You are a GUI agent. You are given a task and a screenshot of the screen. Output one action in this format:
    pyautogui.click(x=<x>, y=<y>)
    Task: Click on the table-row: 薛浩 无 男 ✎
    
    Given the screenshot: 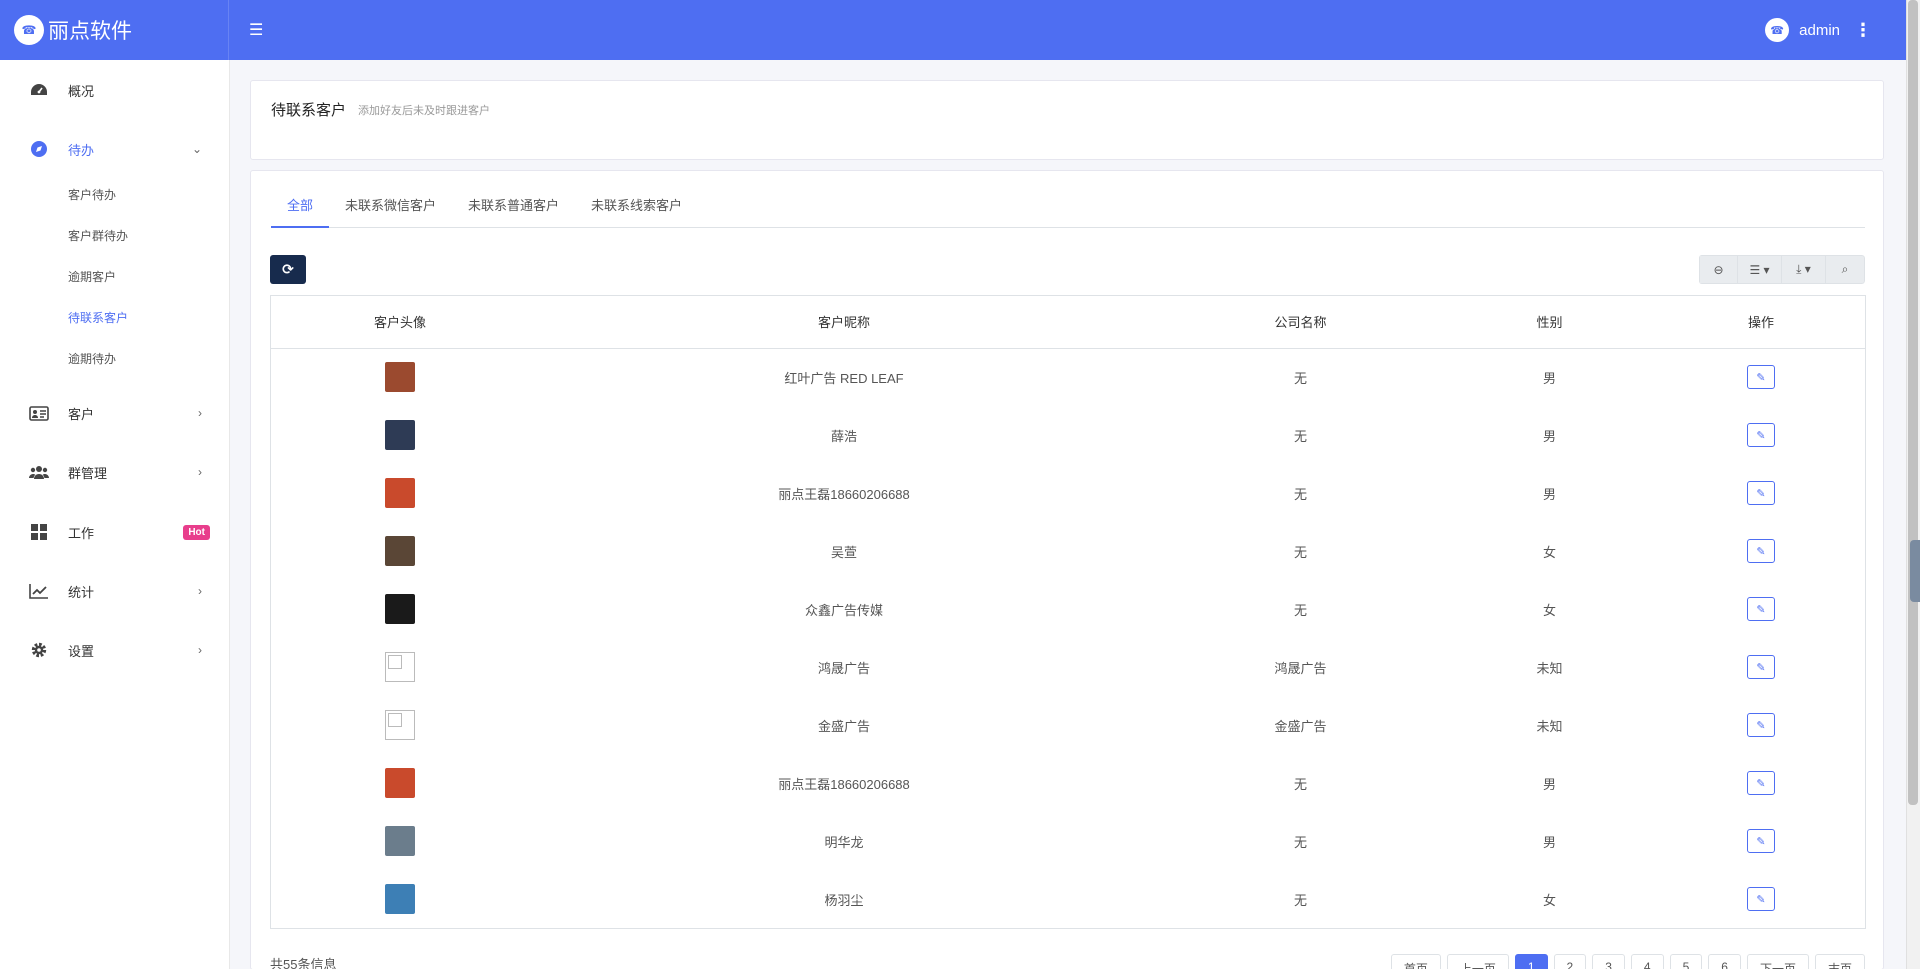 What is the action you would take?
    pyautogui.click(x=1068, y=435)
    